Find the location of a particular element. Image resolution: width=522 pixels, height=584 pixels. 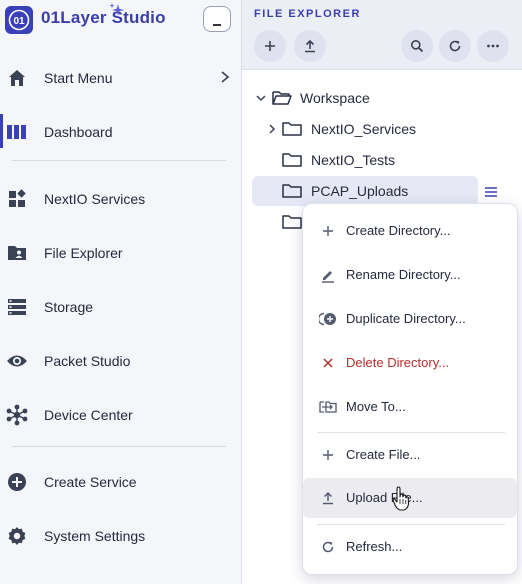

svg-text: 01 is located at coordinates (19, 21).